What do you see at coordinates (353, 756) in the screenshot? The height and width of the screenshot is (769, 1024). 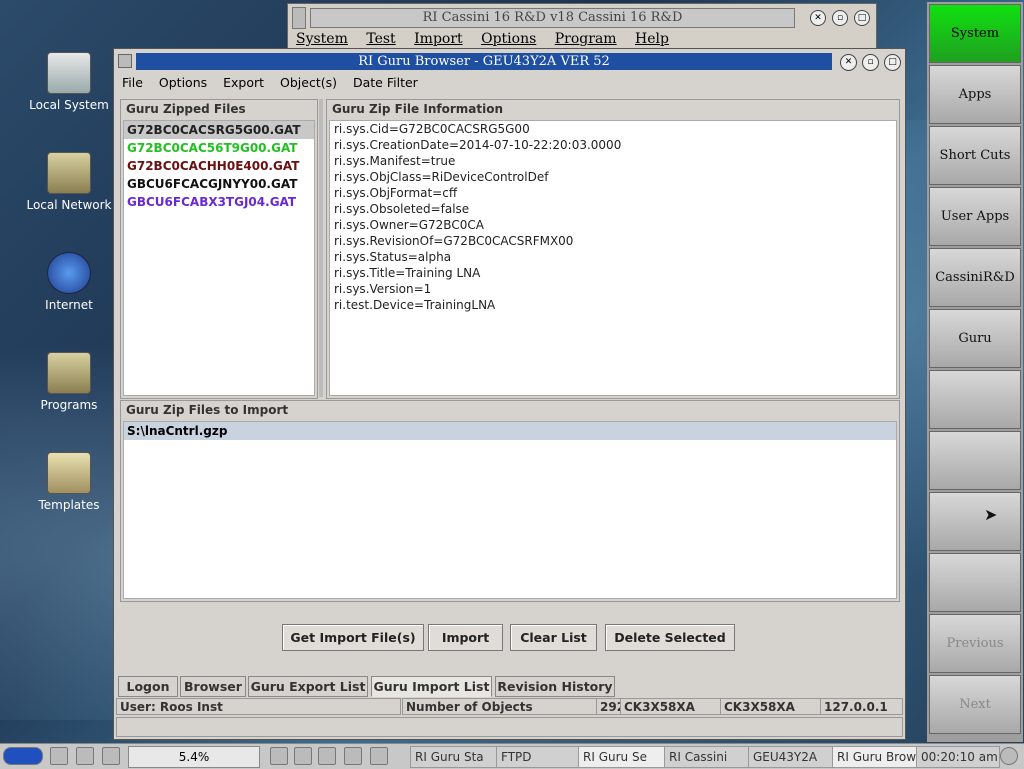 I see `folder-icon` at bounding box center [353, 756].